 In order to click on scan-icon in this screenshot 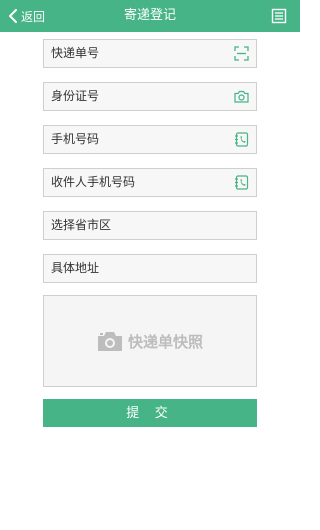, I will do `click(241, 53)`.